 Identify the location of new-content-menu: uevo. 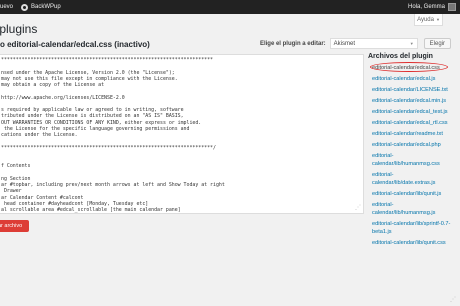
(6, 7).